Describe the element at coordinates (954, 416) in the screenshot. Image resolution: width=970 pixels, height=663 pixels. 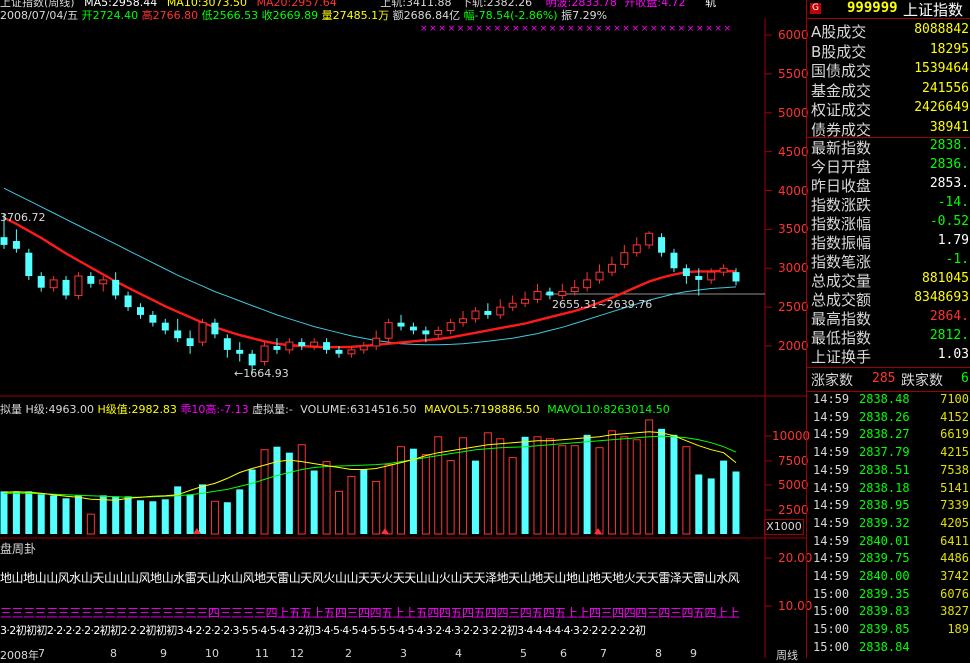
I see `tick-volume: 4152` at that location.